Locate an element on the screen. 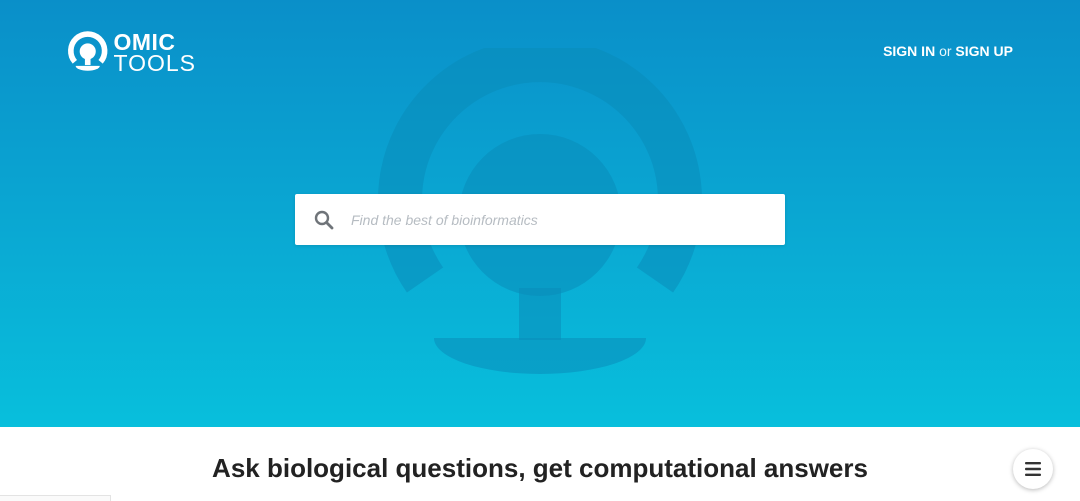 This screenshot has width=1080, height=501. sign-up-link: SIGN UP is located at coordinates (984, 51).